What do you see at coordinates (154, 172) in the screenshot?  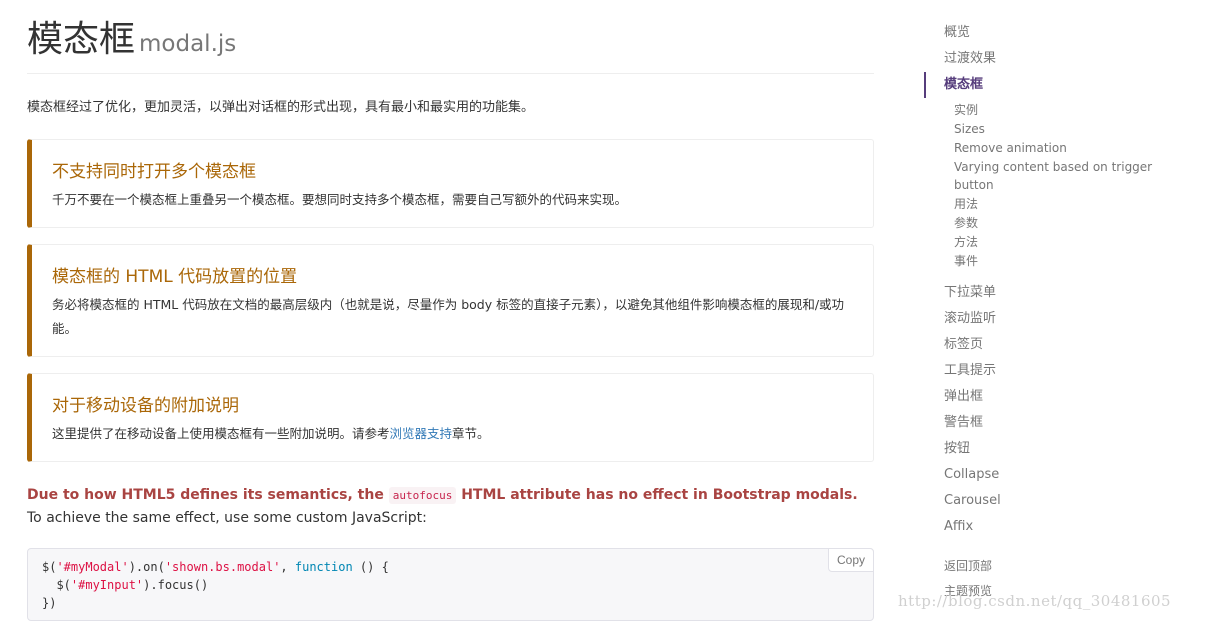 I see `callout-title: 不支持同时打开多个模态框` at bounding box center [154, 172].